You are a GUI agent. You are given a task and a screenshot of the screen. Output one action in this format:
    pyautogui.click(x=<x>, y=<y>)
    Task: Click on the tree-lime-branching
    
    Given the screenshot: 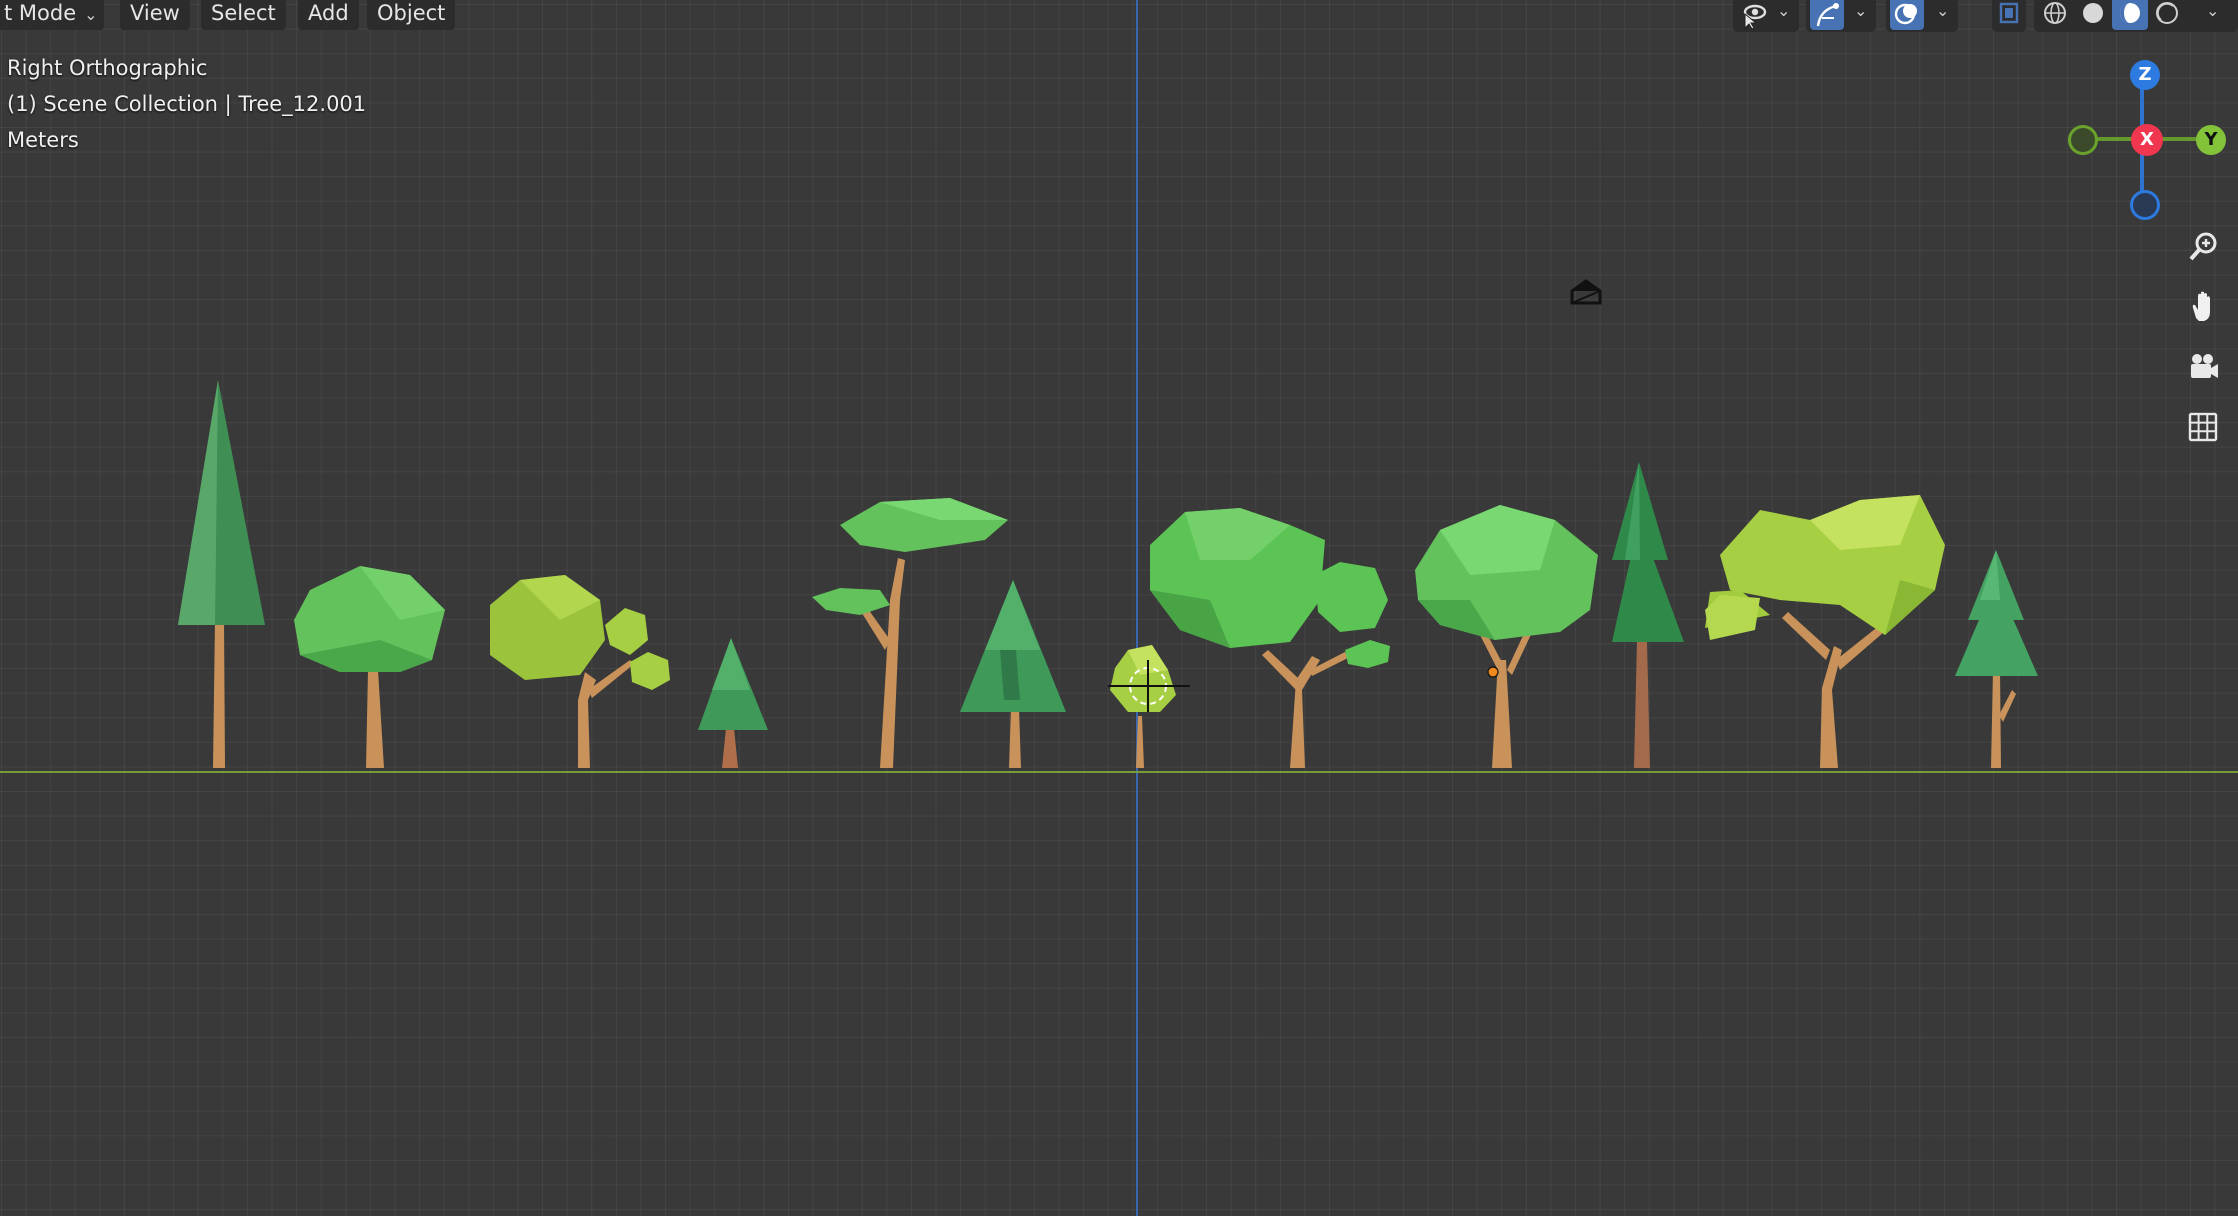 What is the action you would take?
    pyautogui.click(x=580, y=671)
    